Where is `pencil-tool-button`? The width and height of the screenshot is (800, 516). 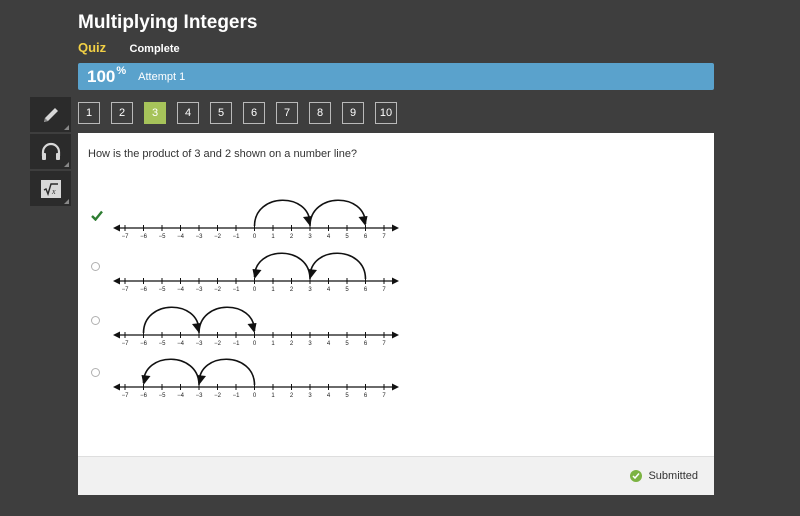 pencil-tool-button is located at coordinates (50, 114).